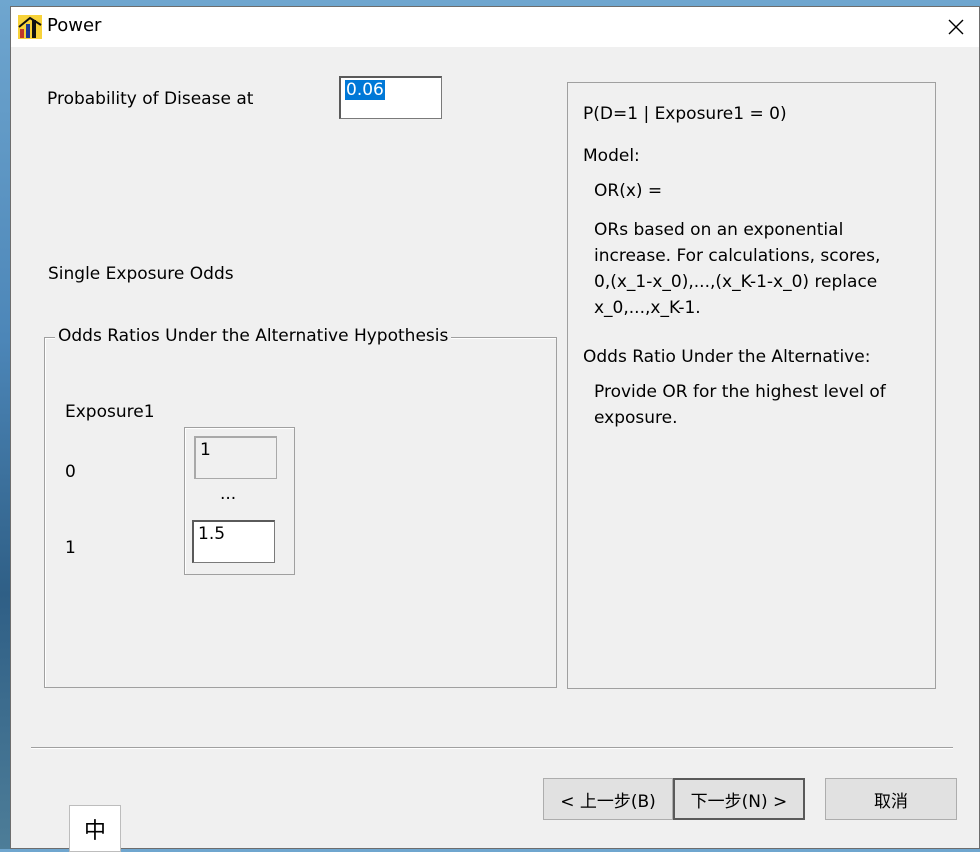 The image size is (980, 852). What do you see at coordinates (141, 274) in the screenshot?
I see `single-exposure-odds-label: Single Exposure Odds` at bounding box center [141, 274].